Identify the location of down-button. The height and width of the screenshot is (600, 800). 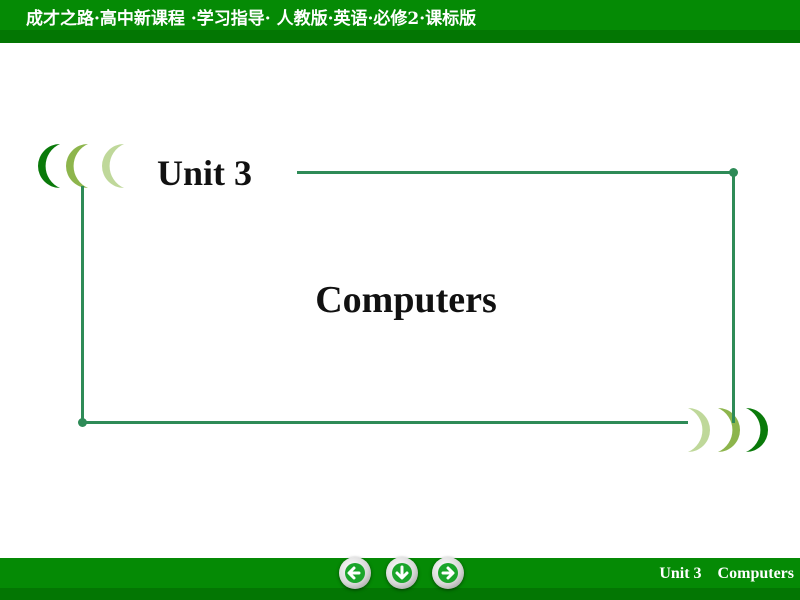
(402, 573).